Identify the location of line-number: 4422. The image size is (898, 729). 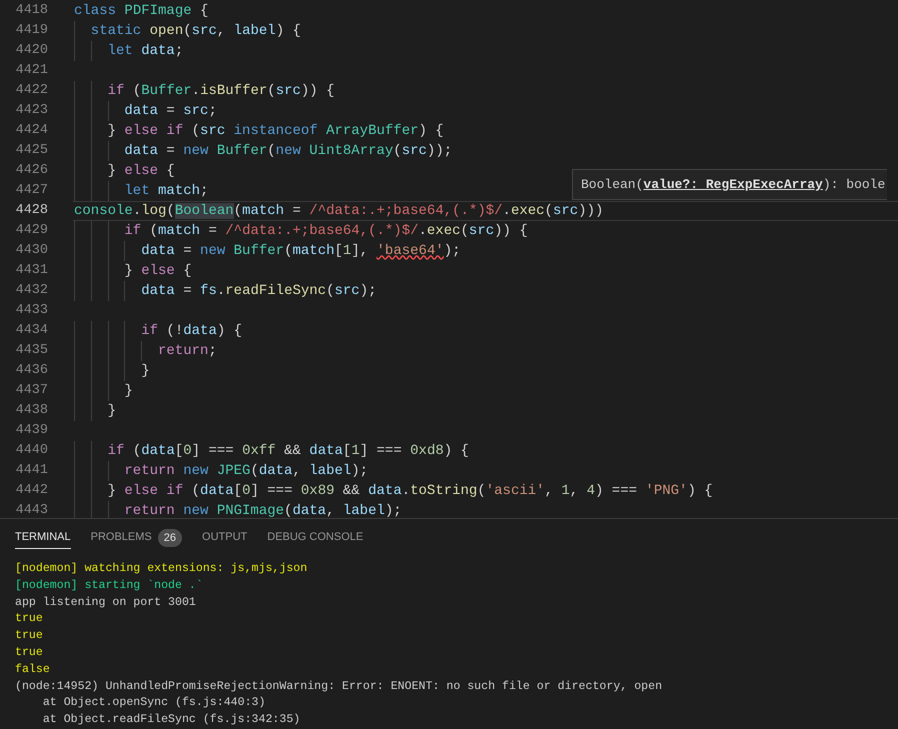
(31, 91).